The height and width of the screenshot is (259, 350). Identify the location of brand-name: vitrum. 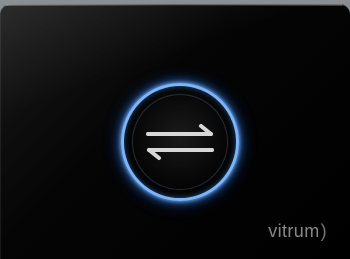
(294, 231).